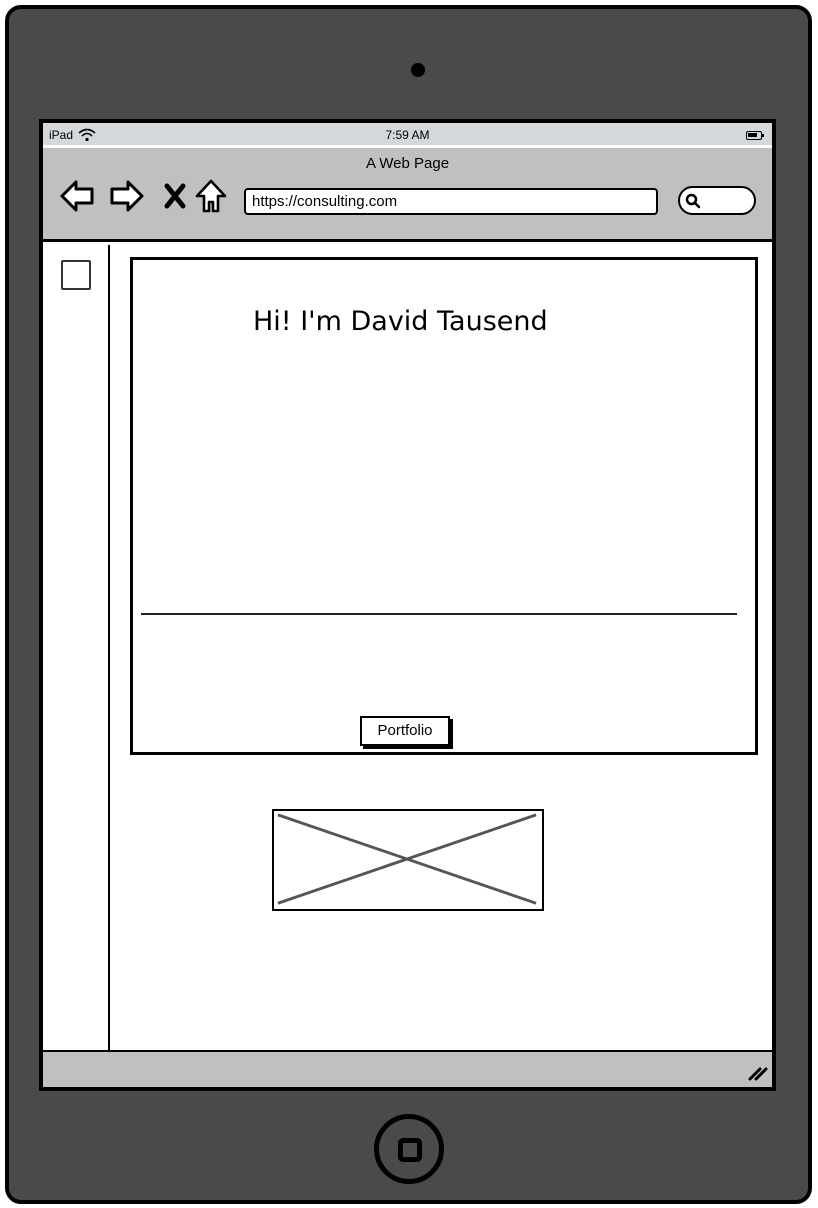 The width and height of the screenshot is (818, 1208). What do you see at coordinates (717, 200) in the screenshot?
I see `search-field` at bounding box center [717, 200].